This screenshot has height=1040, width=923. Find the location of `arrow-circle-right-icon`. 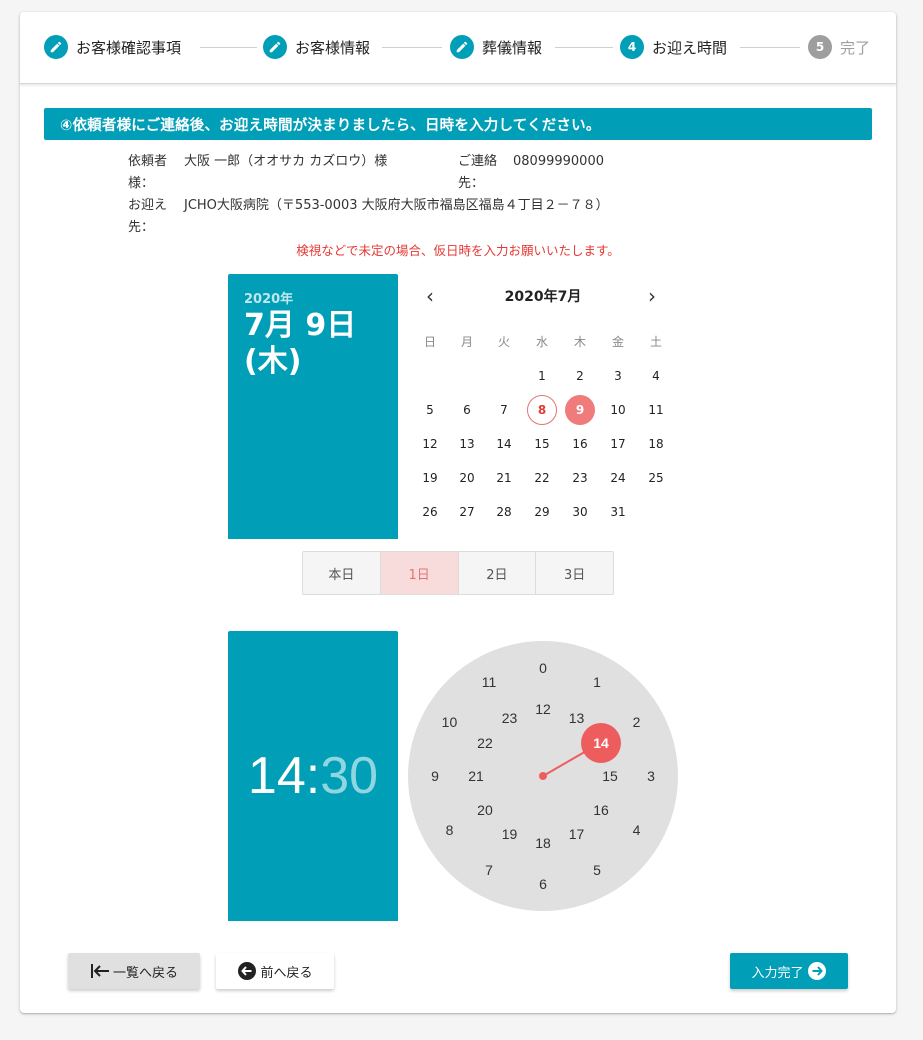

arrow-circle-right-icon is located at coordinates (817, 971).